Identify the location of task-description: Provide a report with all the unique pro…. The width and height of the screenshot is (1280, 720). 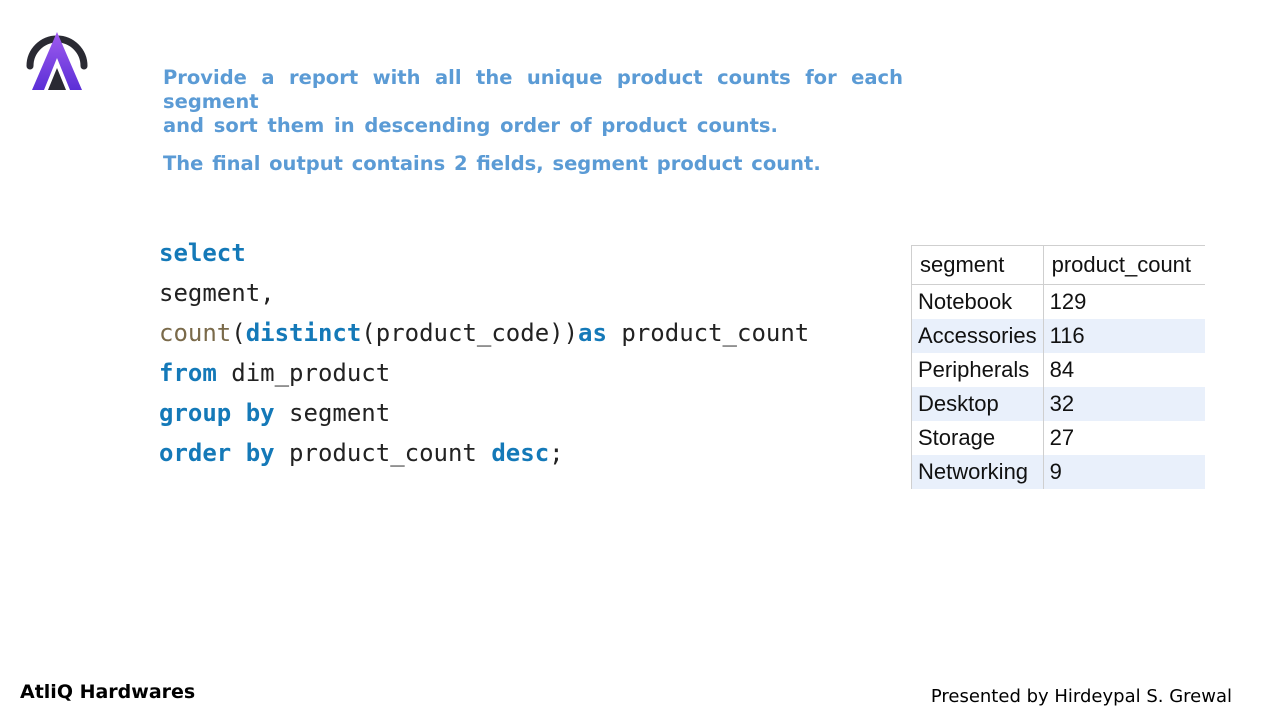
(533, 121).